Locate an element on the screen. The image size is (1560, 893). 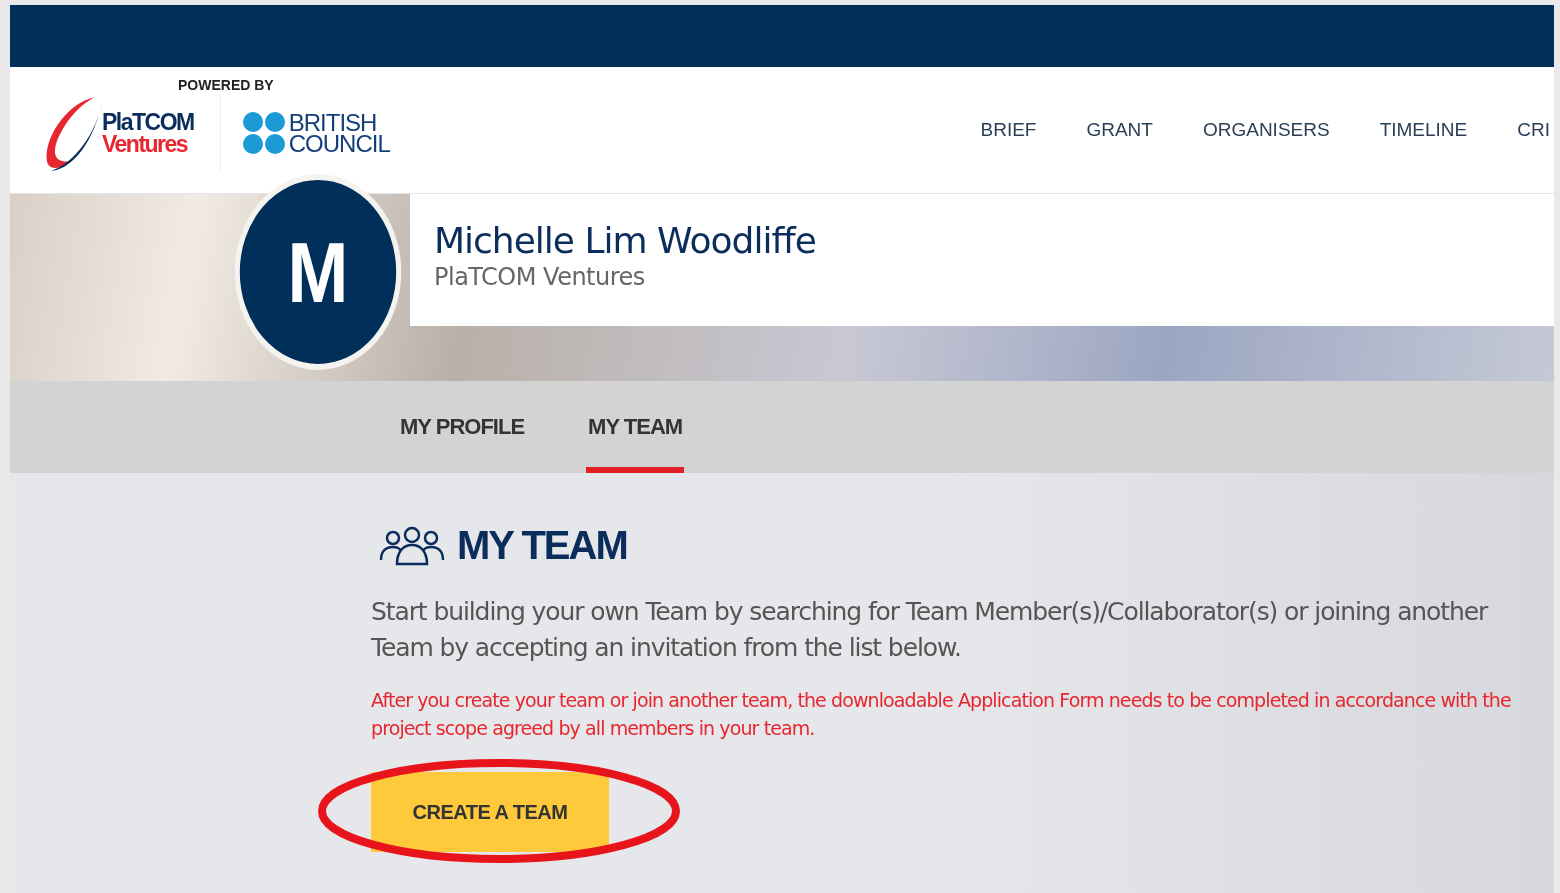
nav-link: TIMELINE is located at coordinates (1423, 130).